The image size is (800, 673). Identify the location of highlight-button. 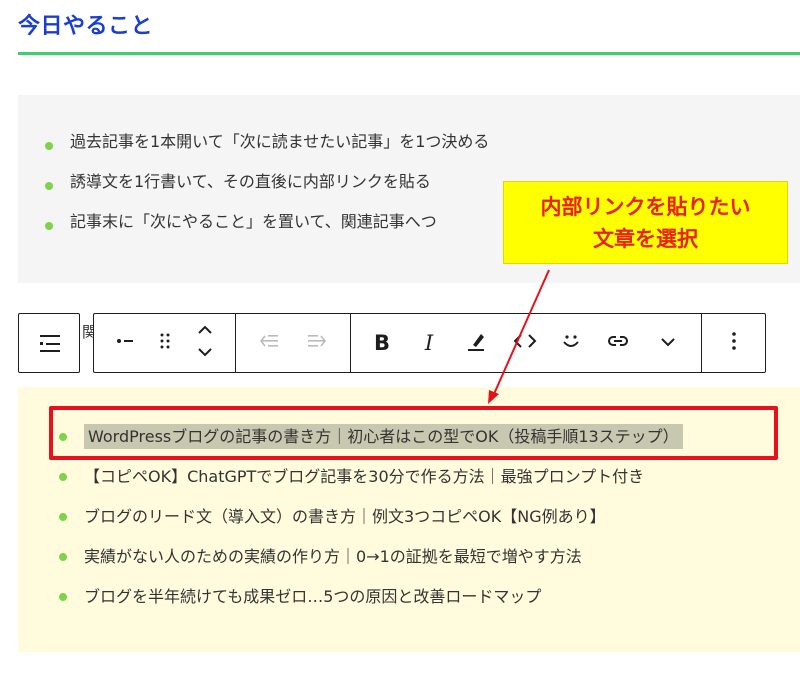
(476, 343).